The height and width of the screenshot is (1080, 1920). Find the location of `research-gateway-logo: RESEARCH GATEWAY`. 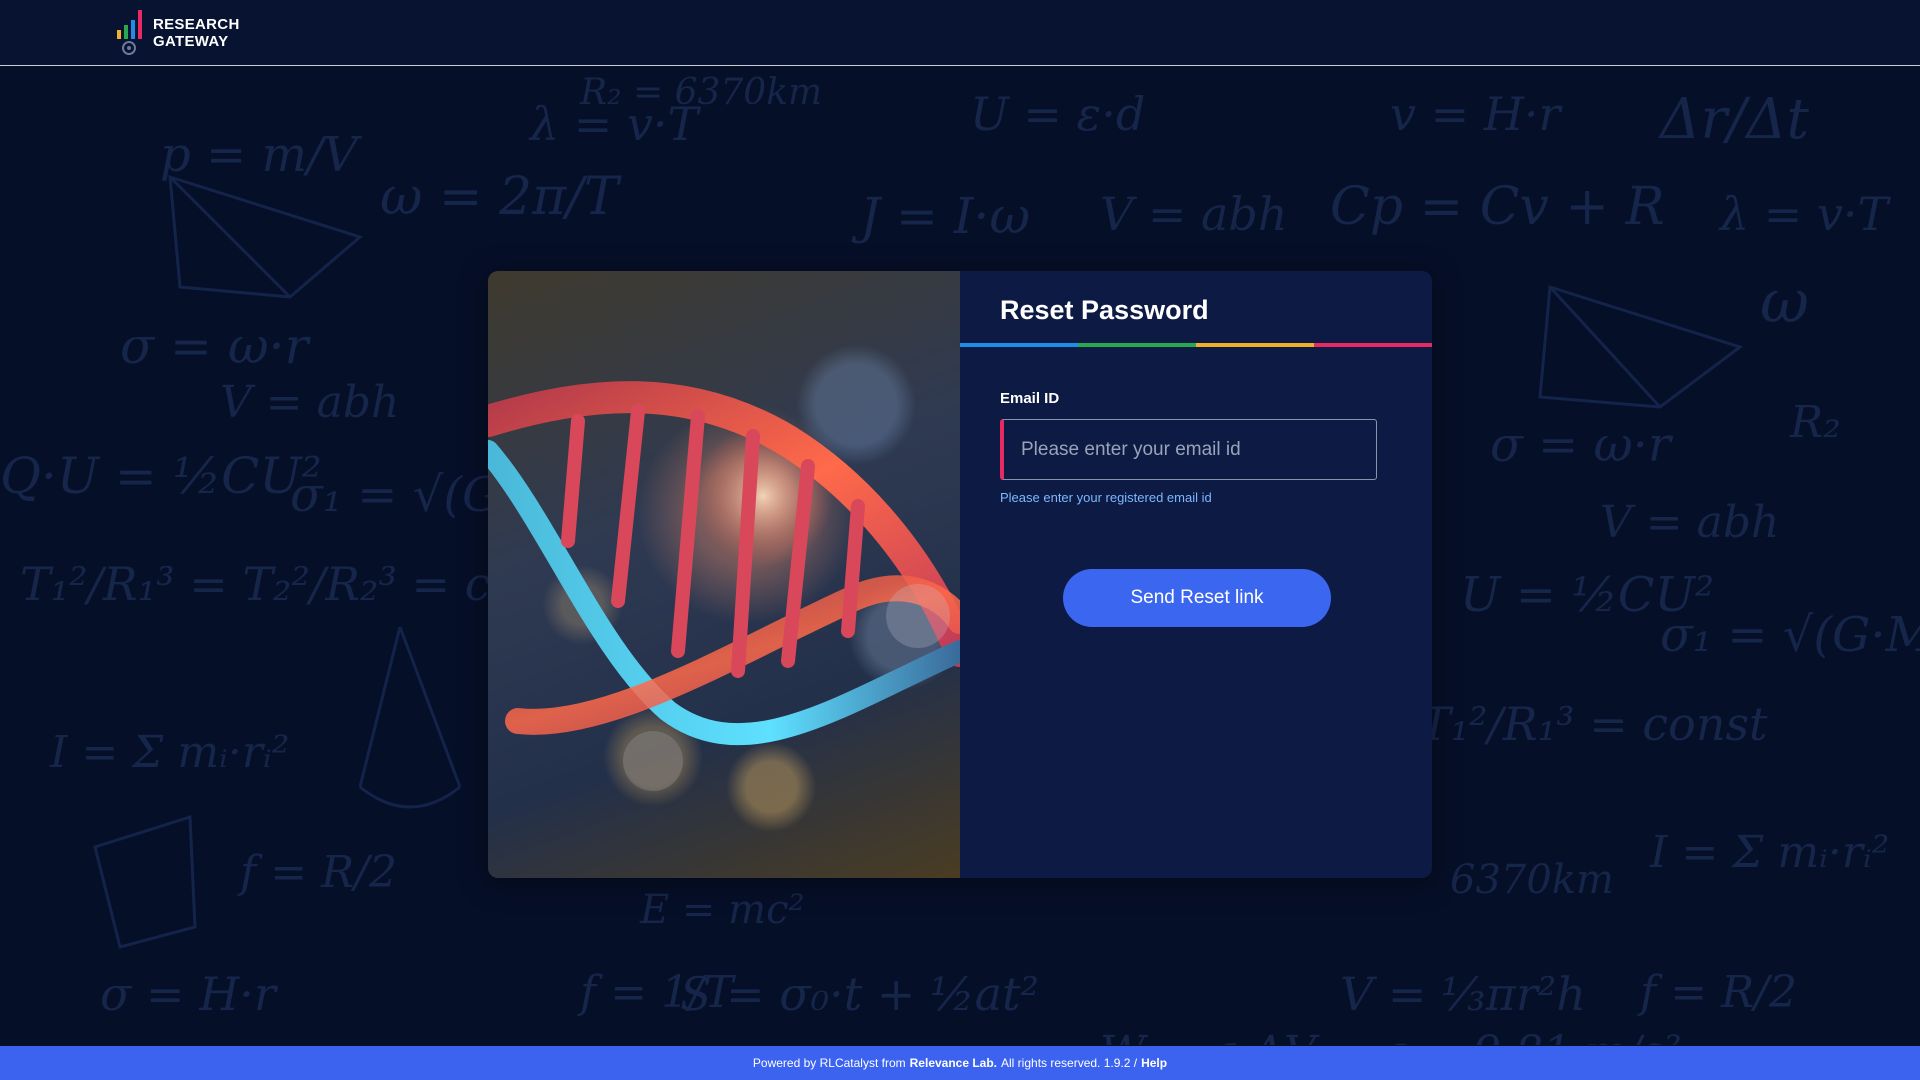

research-gateway-logo: RESEARCH GATEWAY is located at coordinates (177, 33).